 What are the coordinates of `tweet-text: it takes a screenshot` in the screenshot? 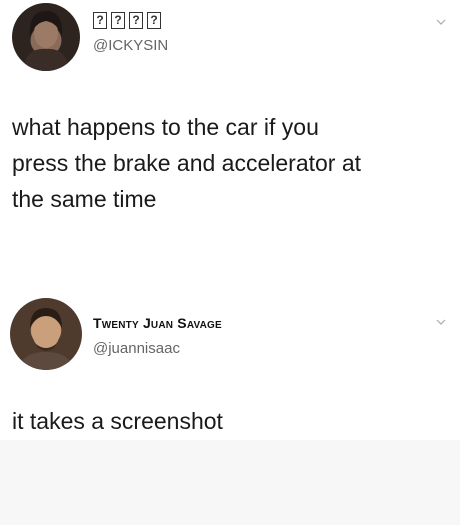 It's located at (232, 421).